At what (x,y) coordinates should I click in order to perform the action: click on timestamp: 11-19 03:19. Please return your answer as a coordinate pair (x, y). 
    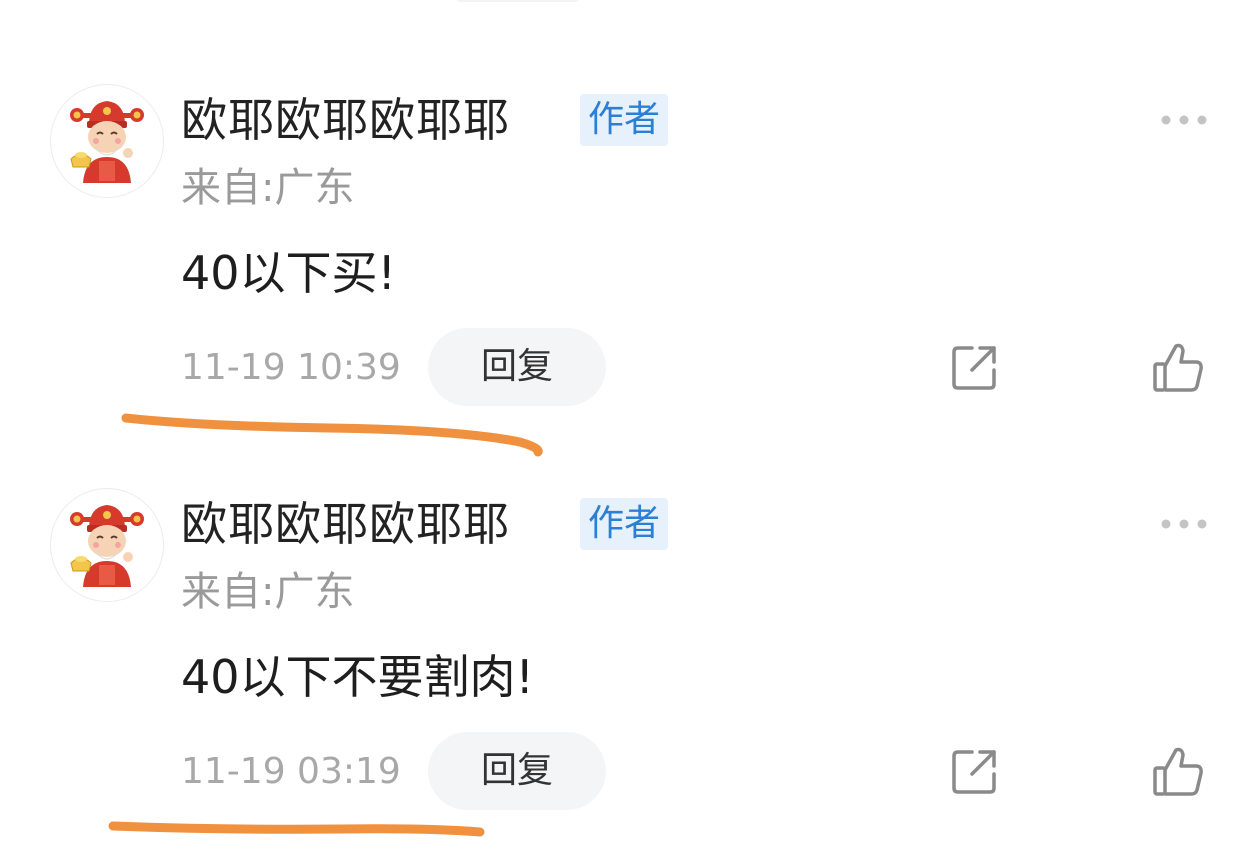
    Looking at the image, I should click on (291, 771).